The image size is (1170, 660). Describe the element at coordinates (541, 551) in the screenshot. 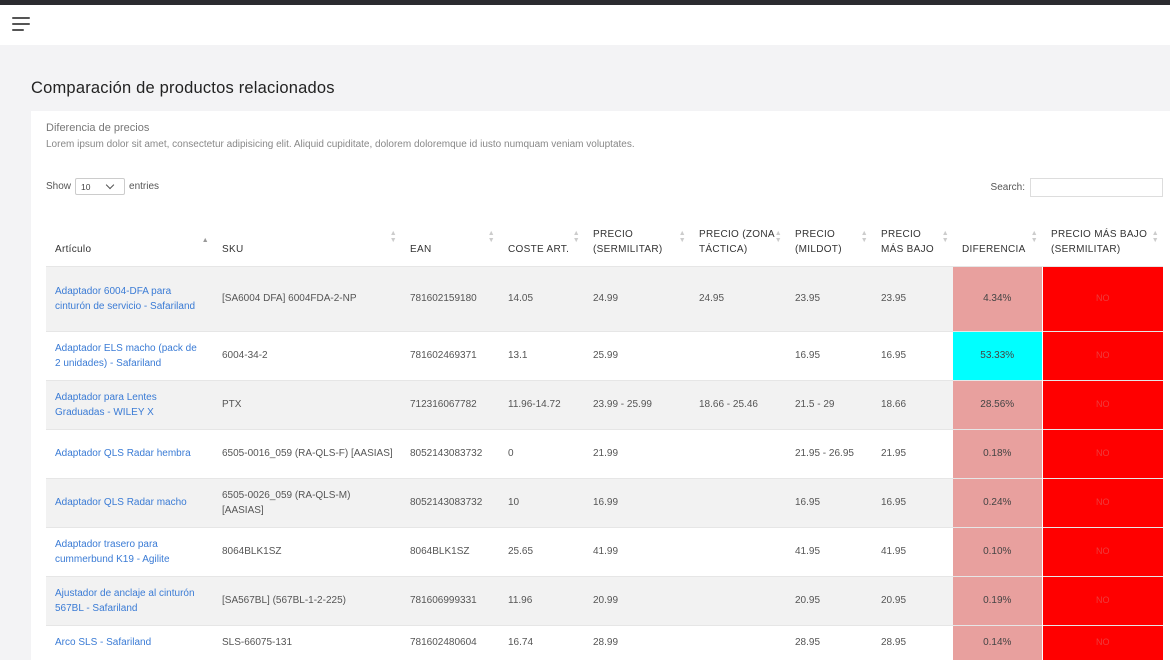

I see `cell-coste: 25.65` at that location.